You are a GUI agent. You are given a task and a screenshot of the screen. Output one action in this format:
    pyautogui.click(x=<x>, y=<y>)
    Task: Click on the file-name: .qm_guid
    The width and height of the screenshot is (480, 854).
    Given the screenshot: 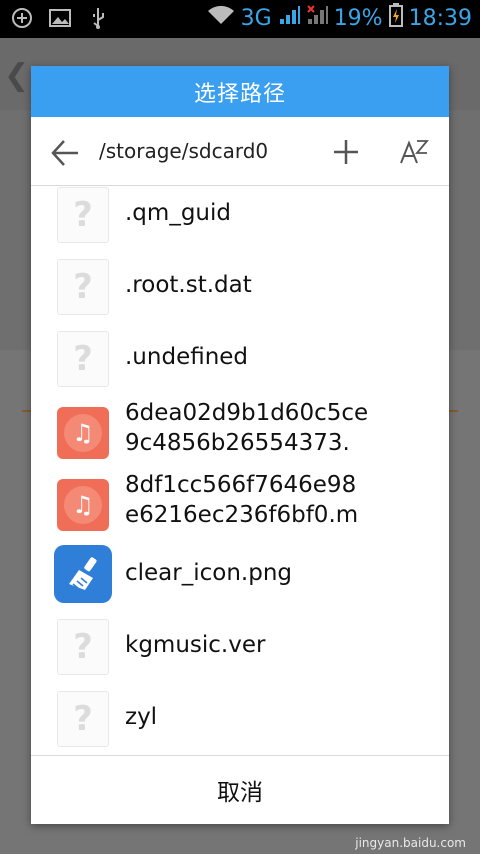 What is the action you would take?
    pyautogui.click(x=178, y=213)
    